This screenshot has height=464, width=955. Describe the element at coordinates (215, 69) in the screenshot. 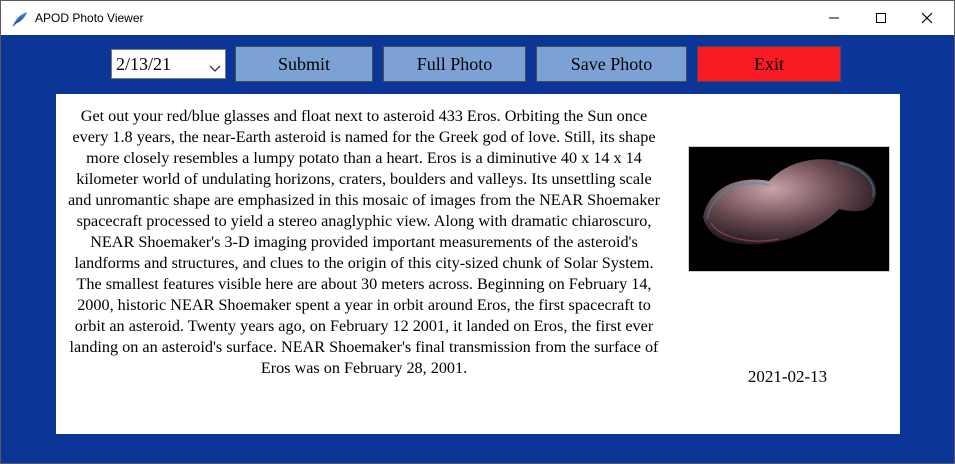

I see `chevron-down-icon` at that location.